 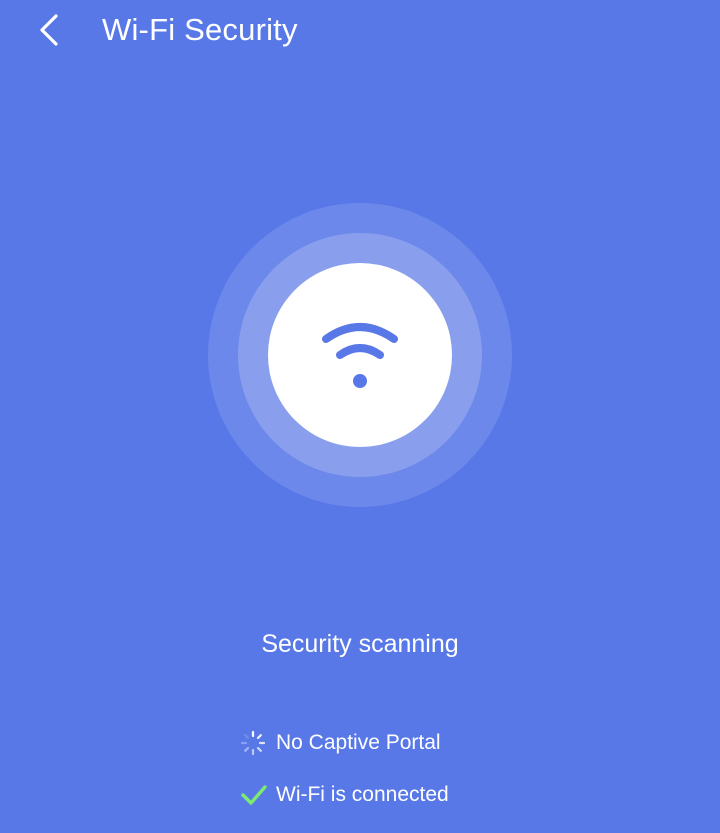 I want to click on chevron-left-icon, so click(x=49, y=30).